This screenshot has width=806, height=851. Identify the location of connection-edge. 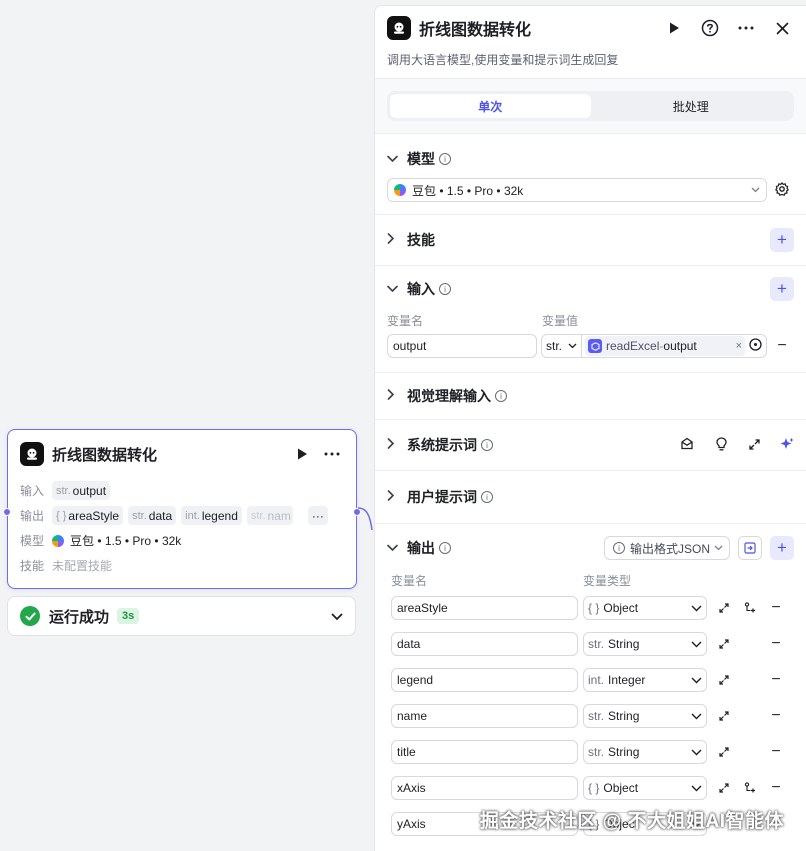
(365, 518).